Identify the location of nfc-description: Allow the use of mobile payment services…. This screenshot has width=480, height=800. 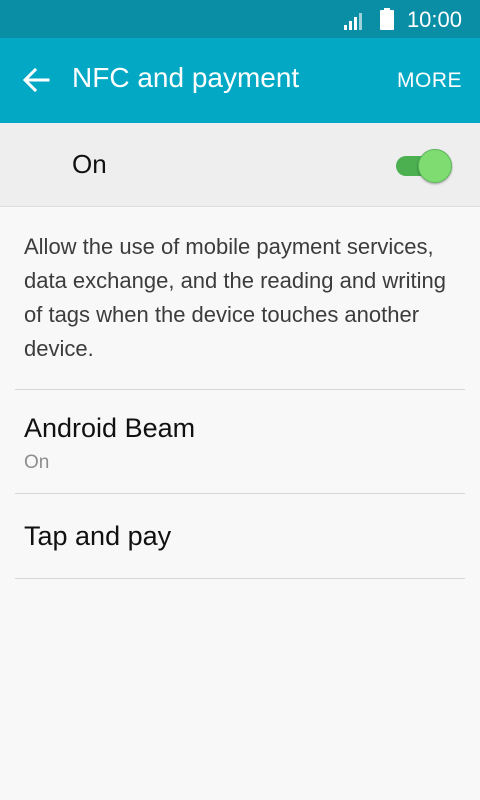
(235, 297).